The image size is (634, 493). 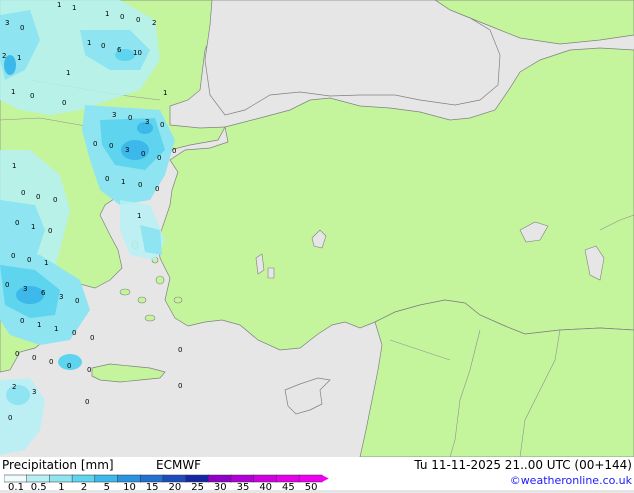 I want to click on scale-tick-label: 5, so click(x=106, y=487).